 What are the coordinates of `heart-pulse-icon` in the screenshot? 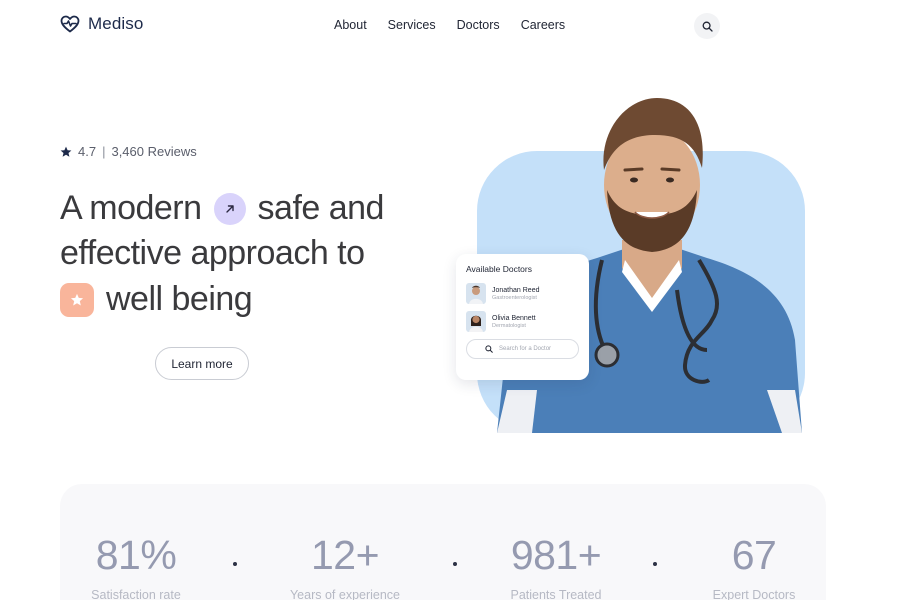 It's located at (70, 24).